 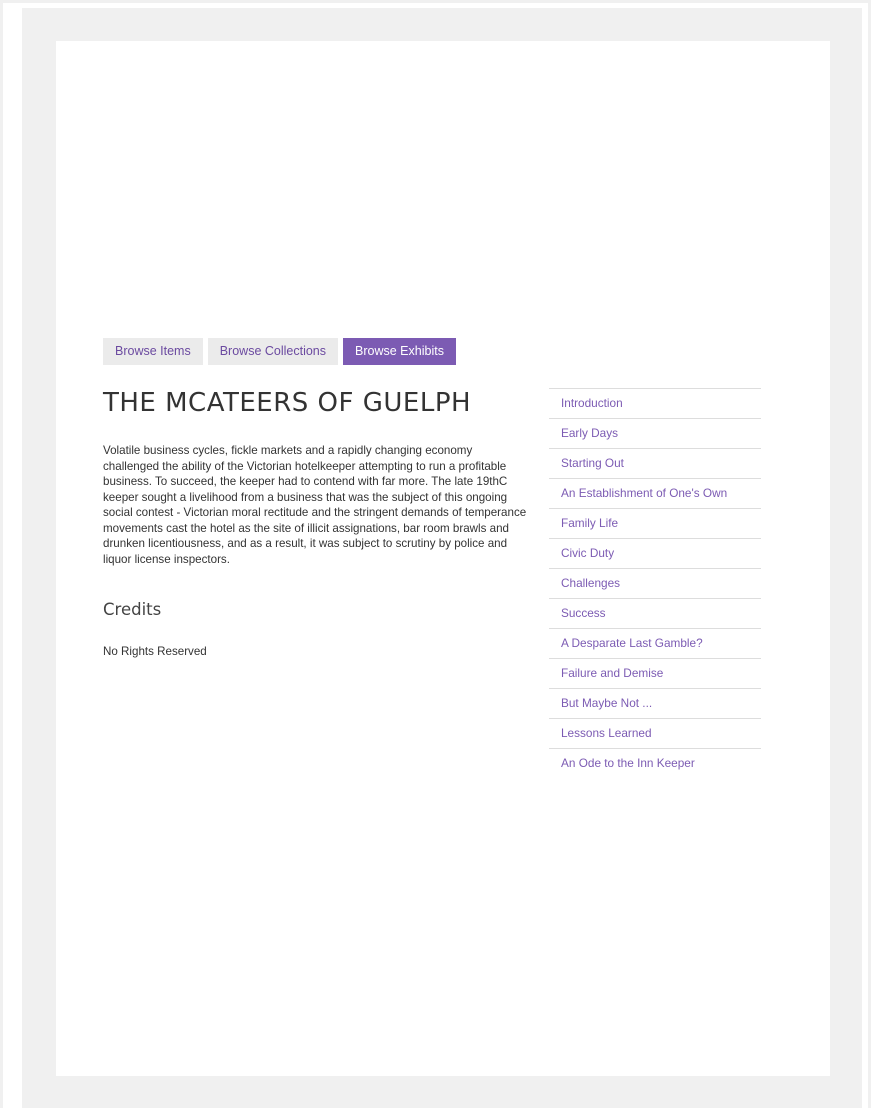 What do you see at coordinates (153, 351) in the screenshot?
I see `browse-items-tab: Browse Items` at bounding box center [153, 351].